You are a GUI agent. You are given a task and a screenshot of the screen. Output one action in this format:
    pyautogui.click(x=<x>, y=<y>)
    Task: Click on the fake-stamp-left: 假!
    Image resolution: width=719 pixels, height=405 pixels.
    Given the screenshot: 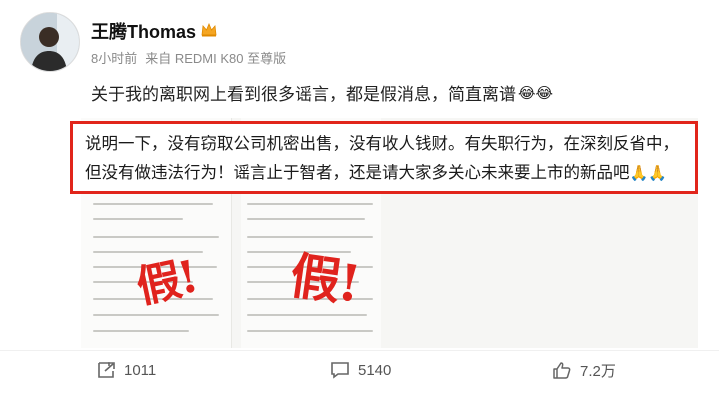 What is the action you would take?
    pyautogui.click(x=166, y=282)
    